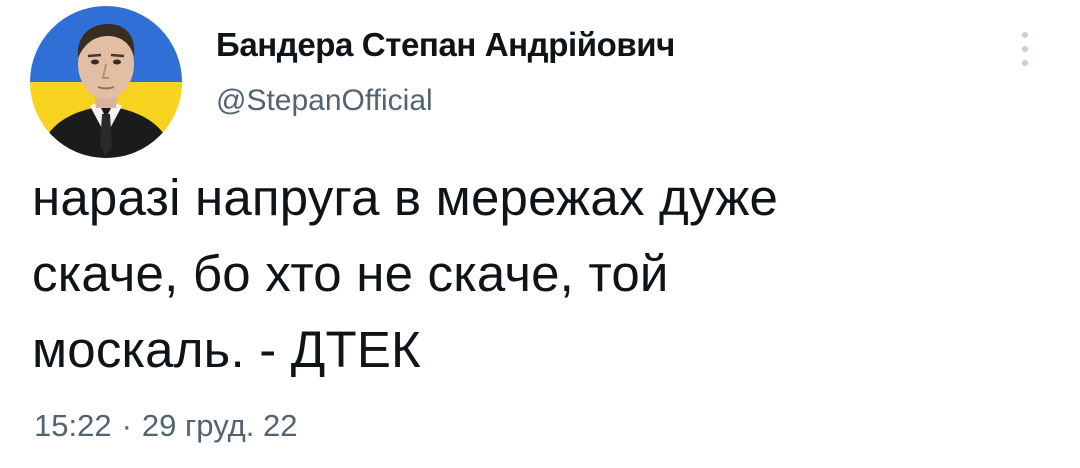  Describe the element at coordinates (226, 349) in the screenshot. I see `tweet-text-line: москаль. - ДТЕК` at that location.